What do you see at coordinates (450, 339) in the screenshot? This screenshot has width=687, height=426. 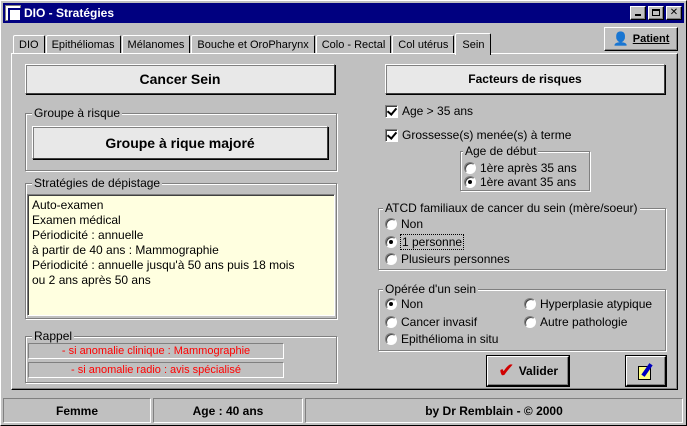 I see `radio-label: Epithélioma in situ` at bounding box center [450, 339].